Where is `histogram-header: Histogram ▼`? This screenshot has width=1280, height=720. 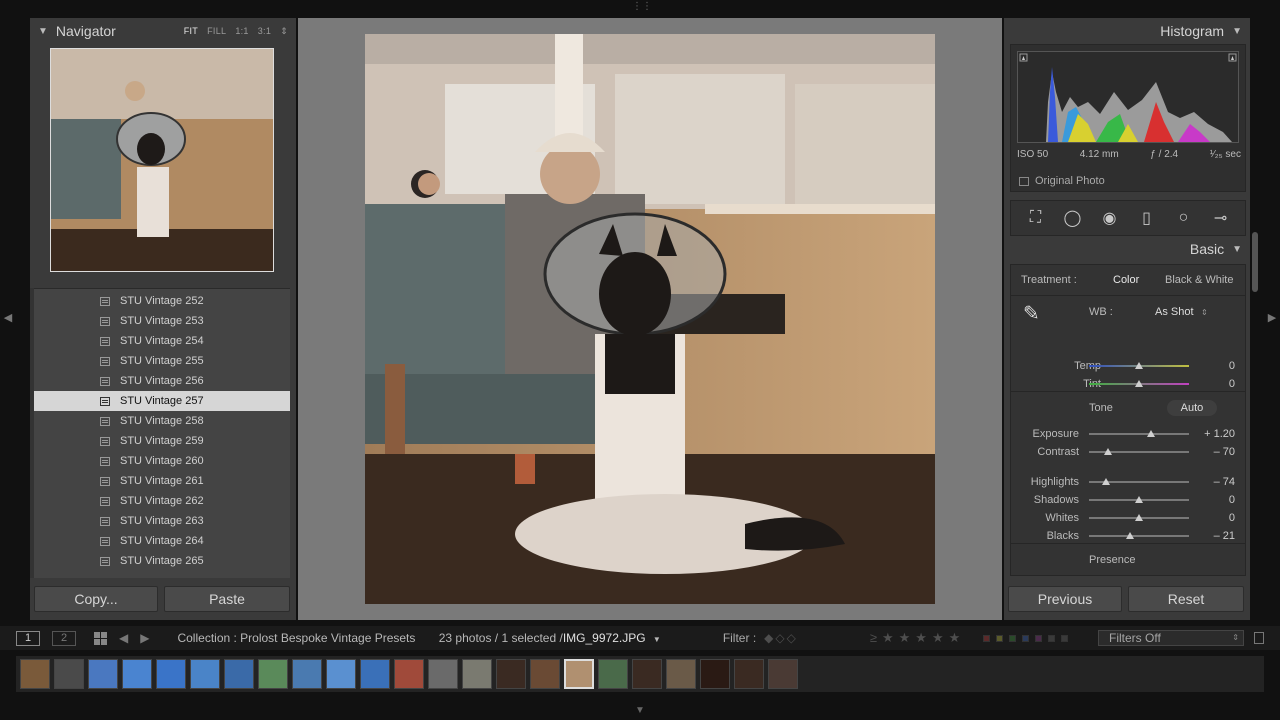
histogram-header: Histogram ▼ is located at coordinates (1127, 31).